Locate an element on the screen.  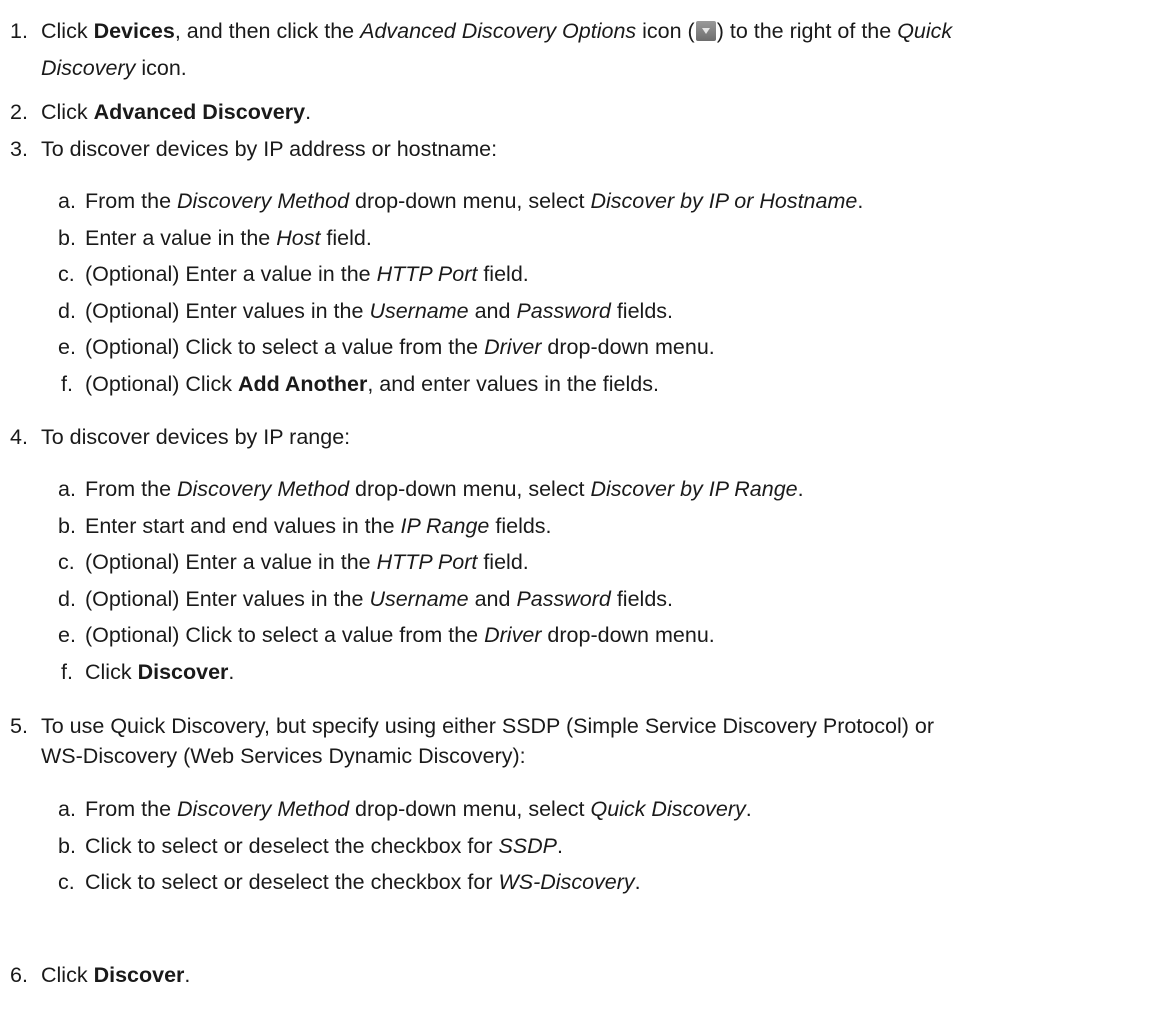
step-number: 3. is located at coordinates (19, 149).